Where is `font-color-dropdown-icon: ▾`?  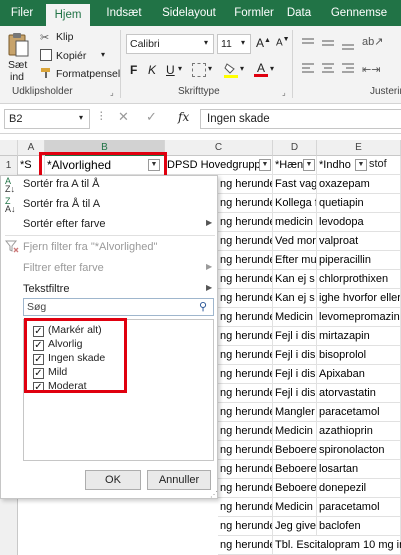
font-color-dropdown-icon: ▾ is located at coordinates (272, 68).